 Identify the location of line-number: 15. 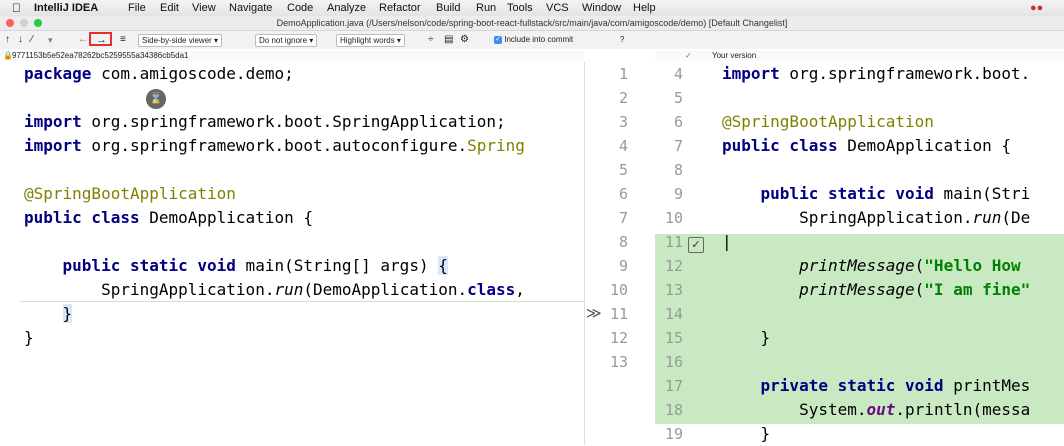
(673, 338).